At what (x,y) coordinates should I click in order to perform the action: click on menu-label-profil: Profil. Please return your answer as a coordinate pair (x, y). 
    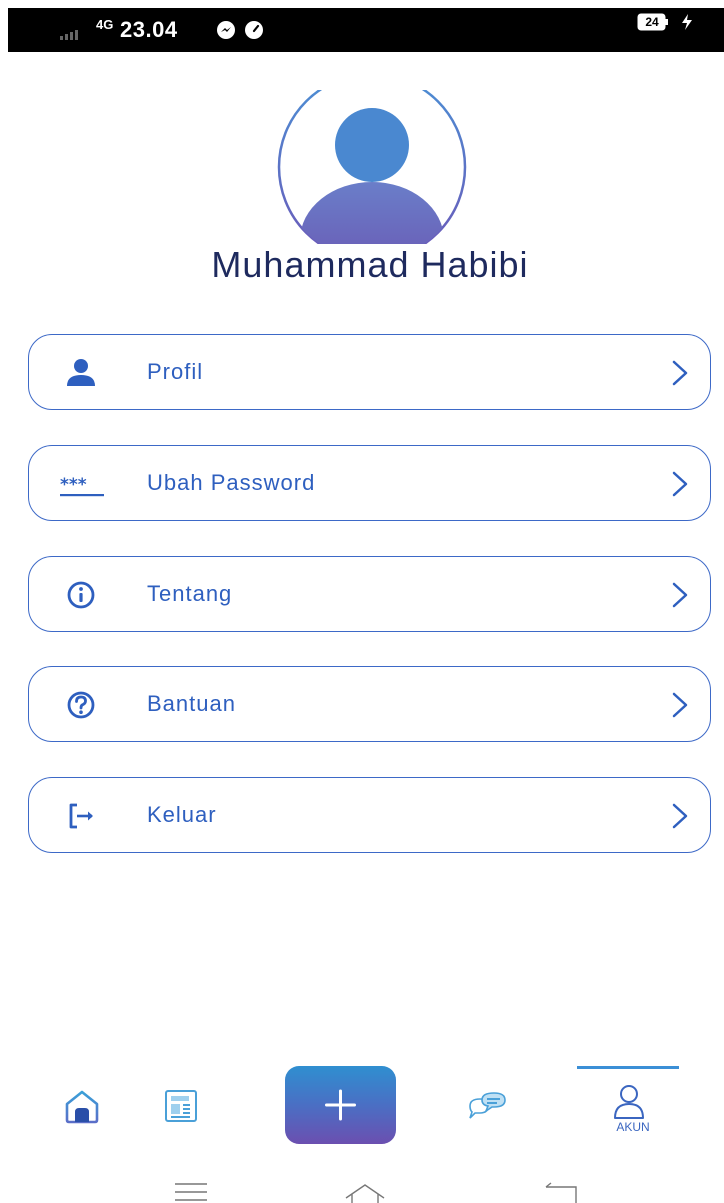
    Looking at the image, I should click on (175, 371).